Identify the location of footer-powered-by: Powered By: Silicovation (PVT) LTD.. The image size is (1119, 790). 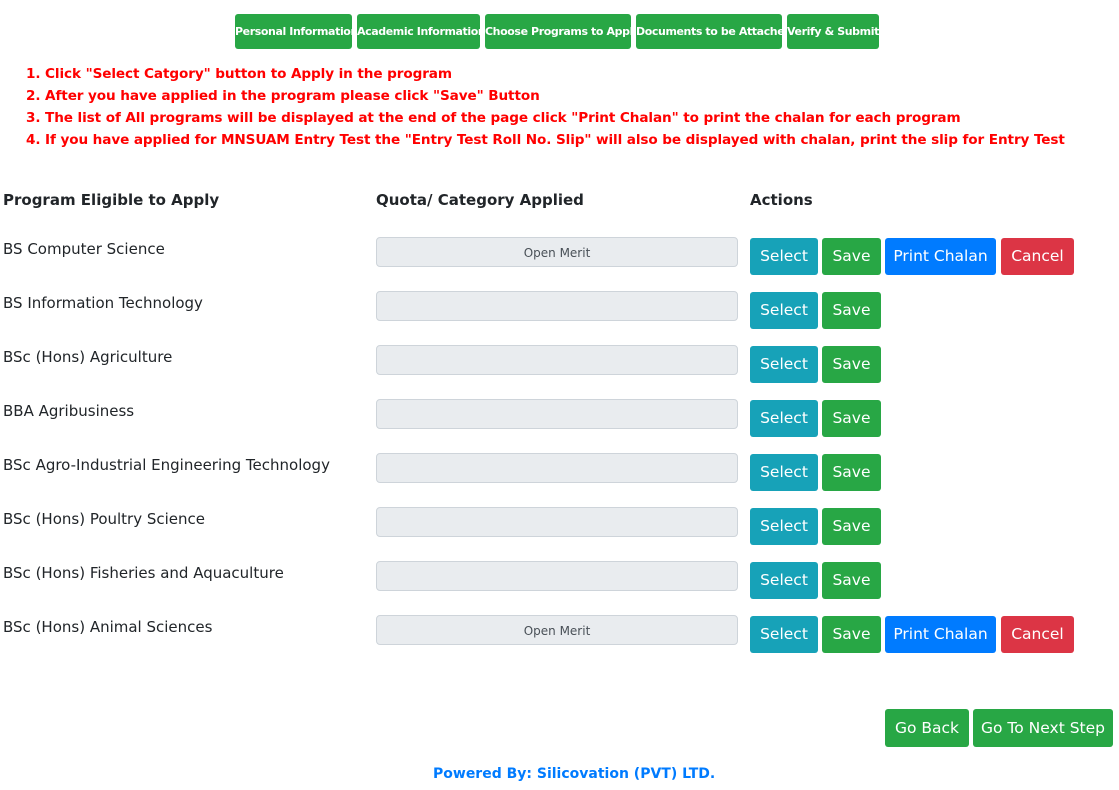
(574, 774).